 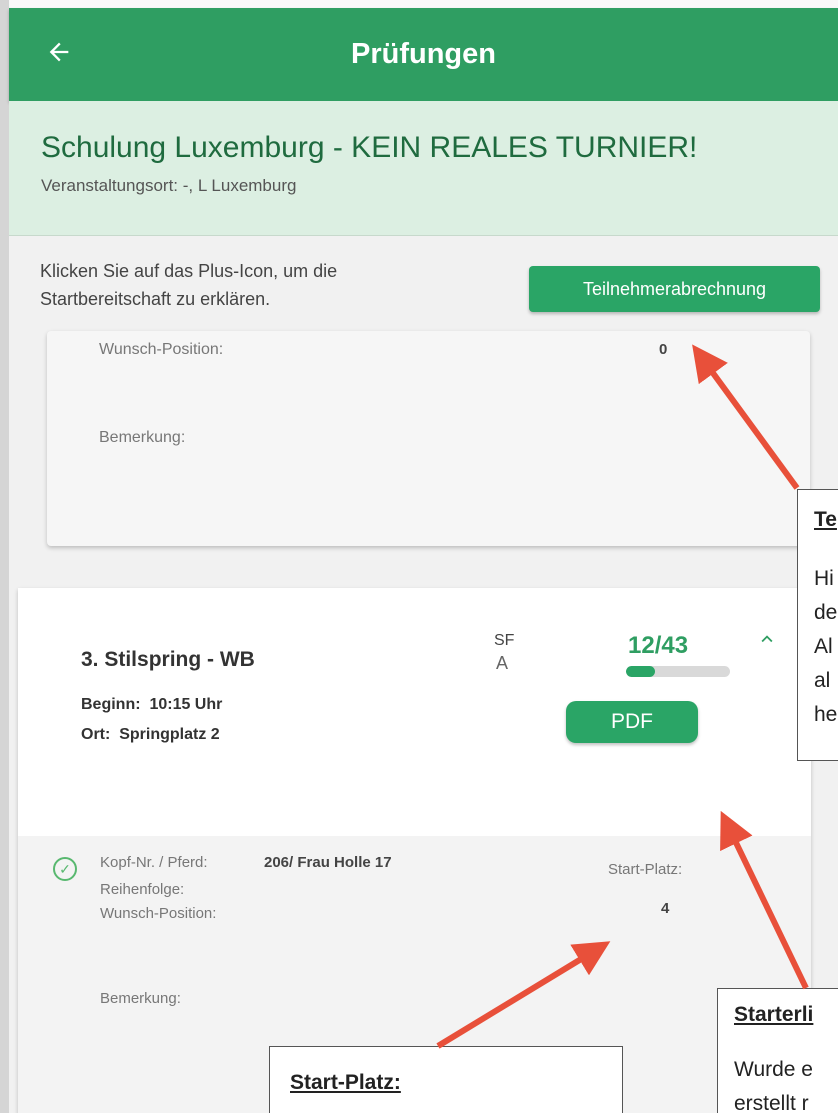 What do you see at coordinates (764, 900) in the screenshot?
I see `arrow-to-pdf` at bounding box center [764, 900].